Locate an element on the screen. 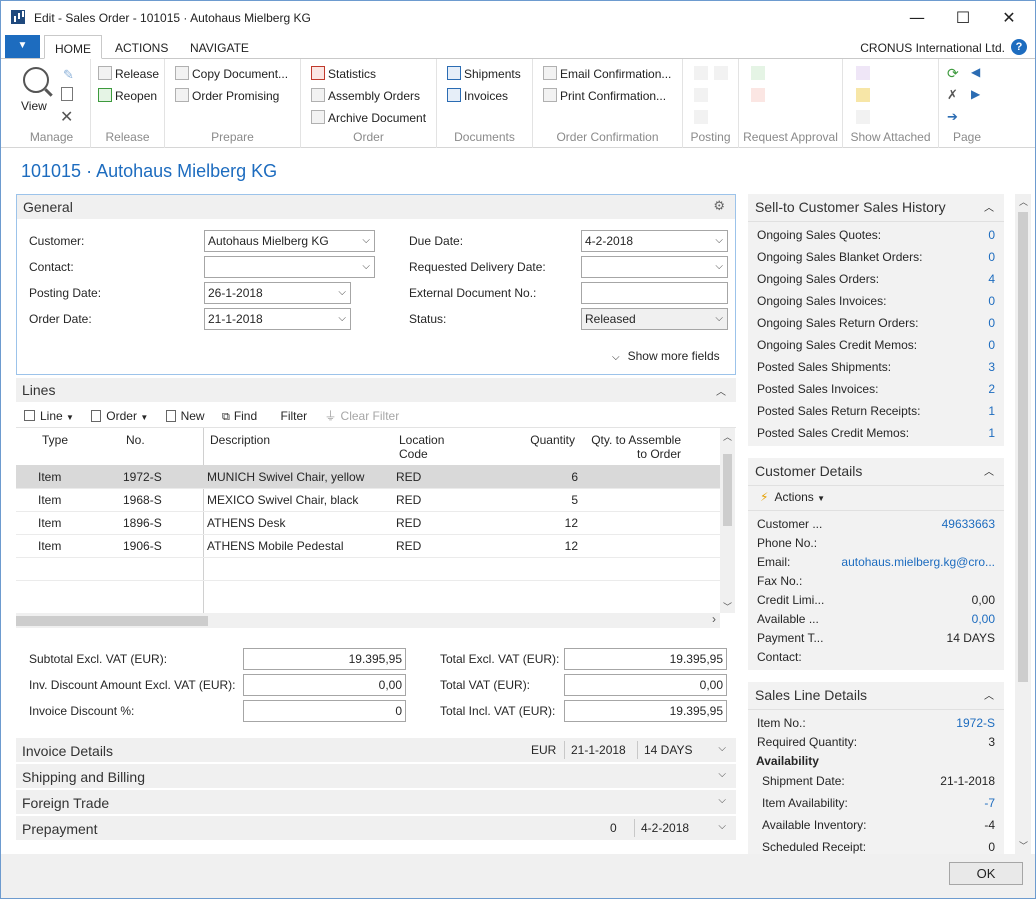 This screenshot has height=899, width=1036. tab-navigate: NAVIGATE is located at coordinates (219, 47).